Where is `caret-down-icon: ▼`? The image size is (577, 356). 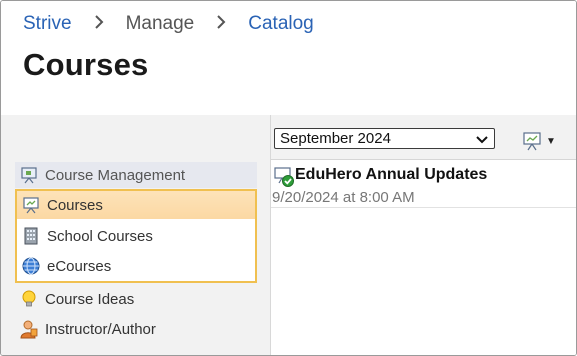
caret-down-icon: ▼ is located at coordinates (551, 141).